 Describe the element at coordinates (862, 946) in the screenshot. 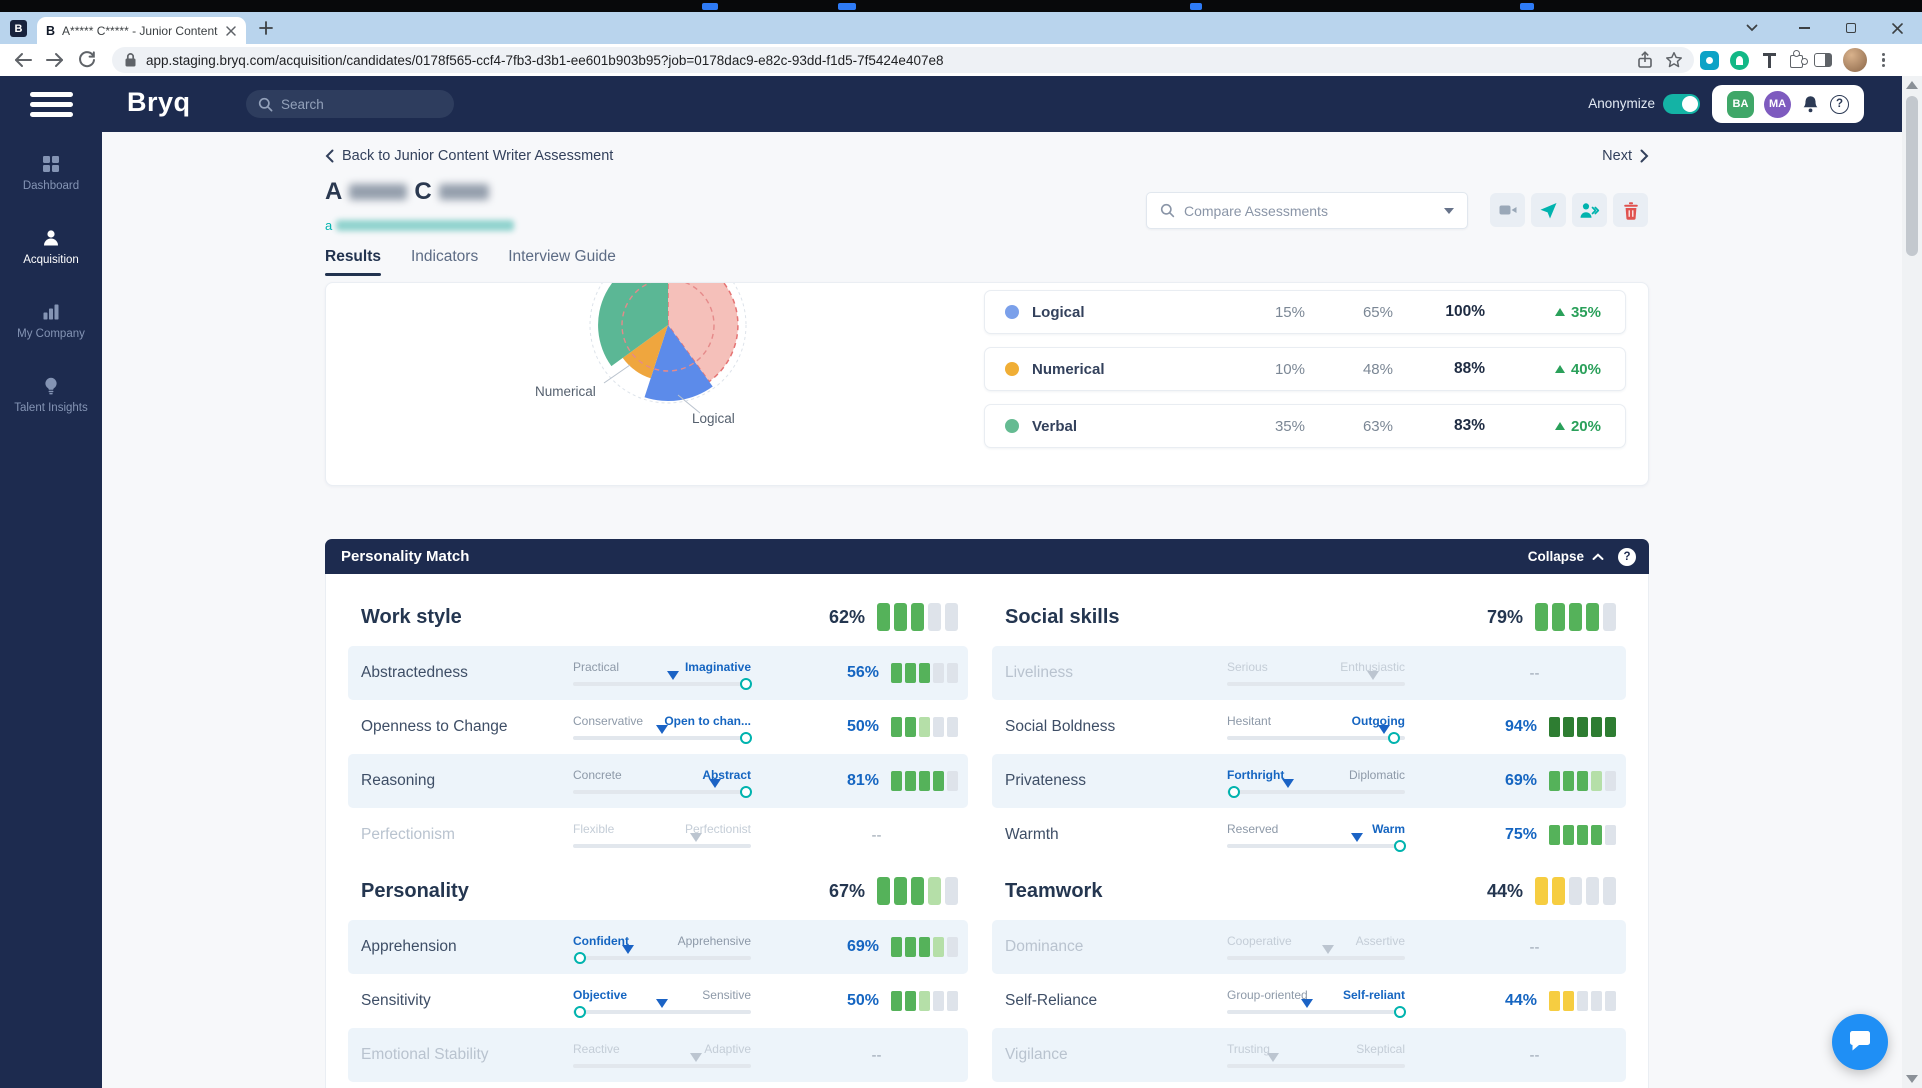

I see `trait-score-percent: 69%` at that location.